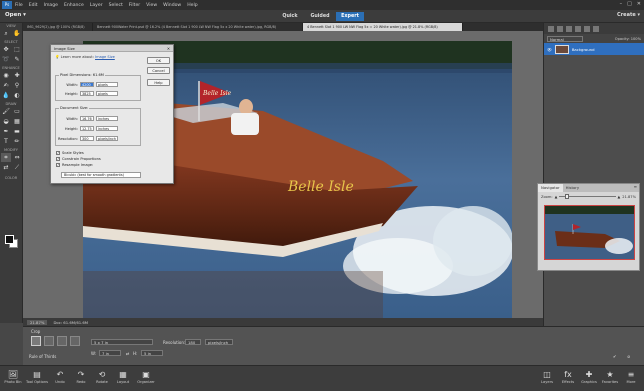  What do you see at coordinates (152, 353) in the screenshot?
I see `crop-height-input: 5 in` at bounding box center [152, 353].